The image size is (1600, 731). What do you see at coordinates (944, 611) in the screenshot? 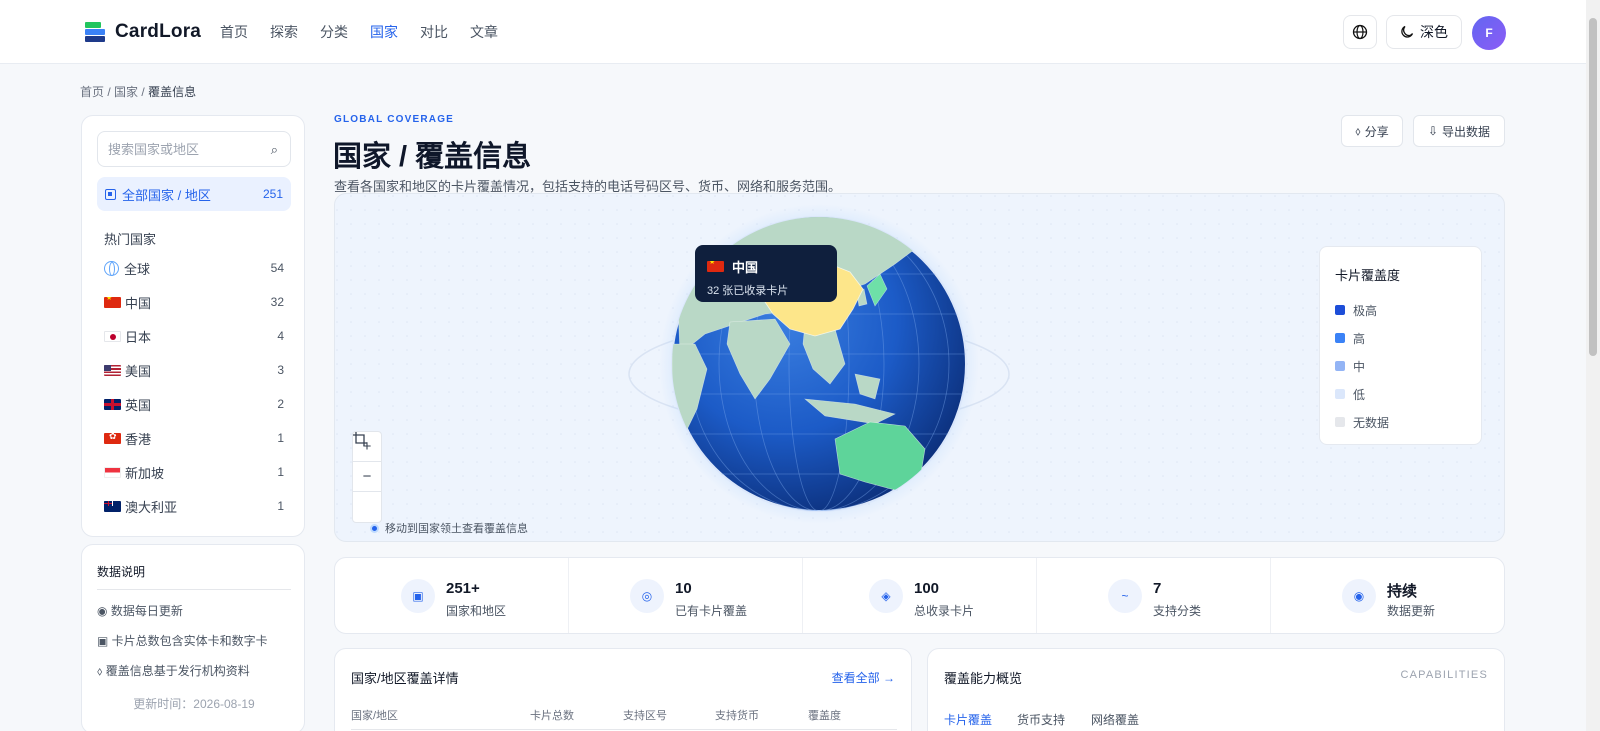
I see `stat-label: 总收录卡片` at bounding box center [944, 611].